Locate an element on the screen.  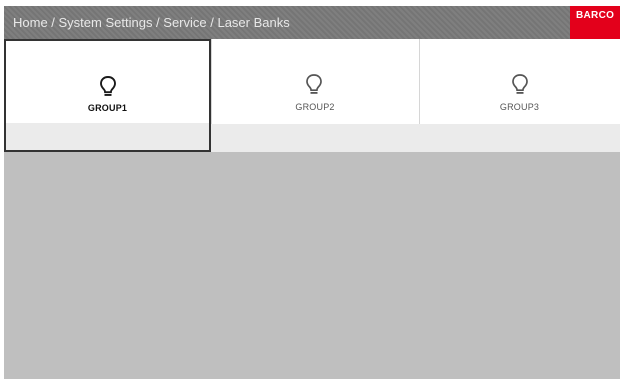
group-label-1: GROUP1 is located at coordinates (107, 108).